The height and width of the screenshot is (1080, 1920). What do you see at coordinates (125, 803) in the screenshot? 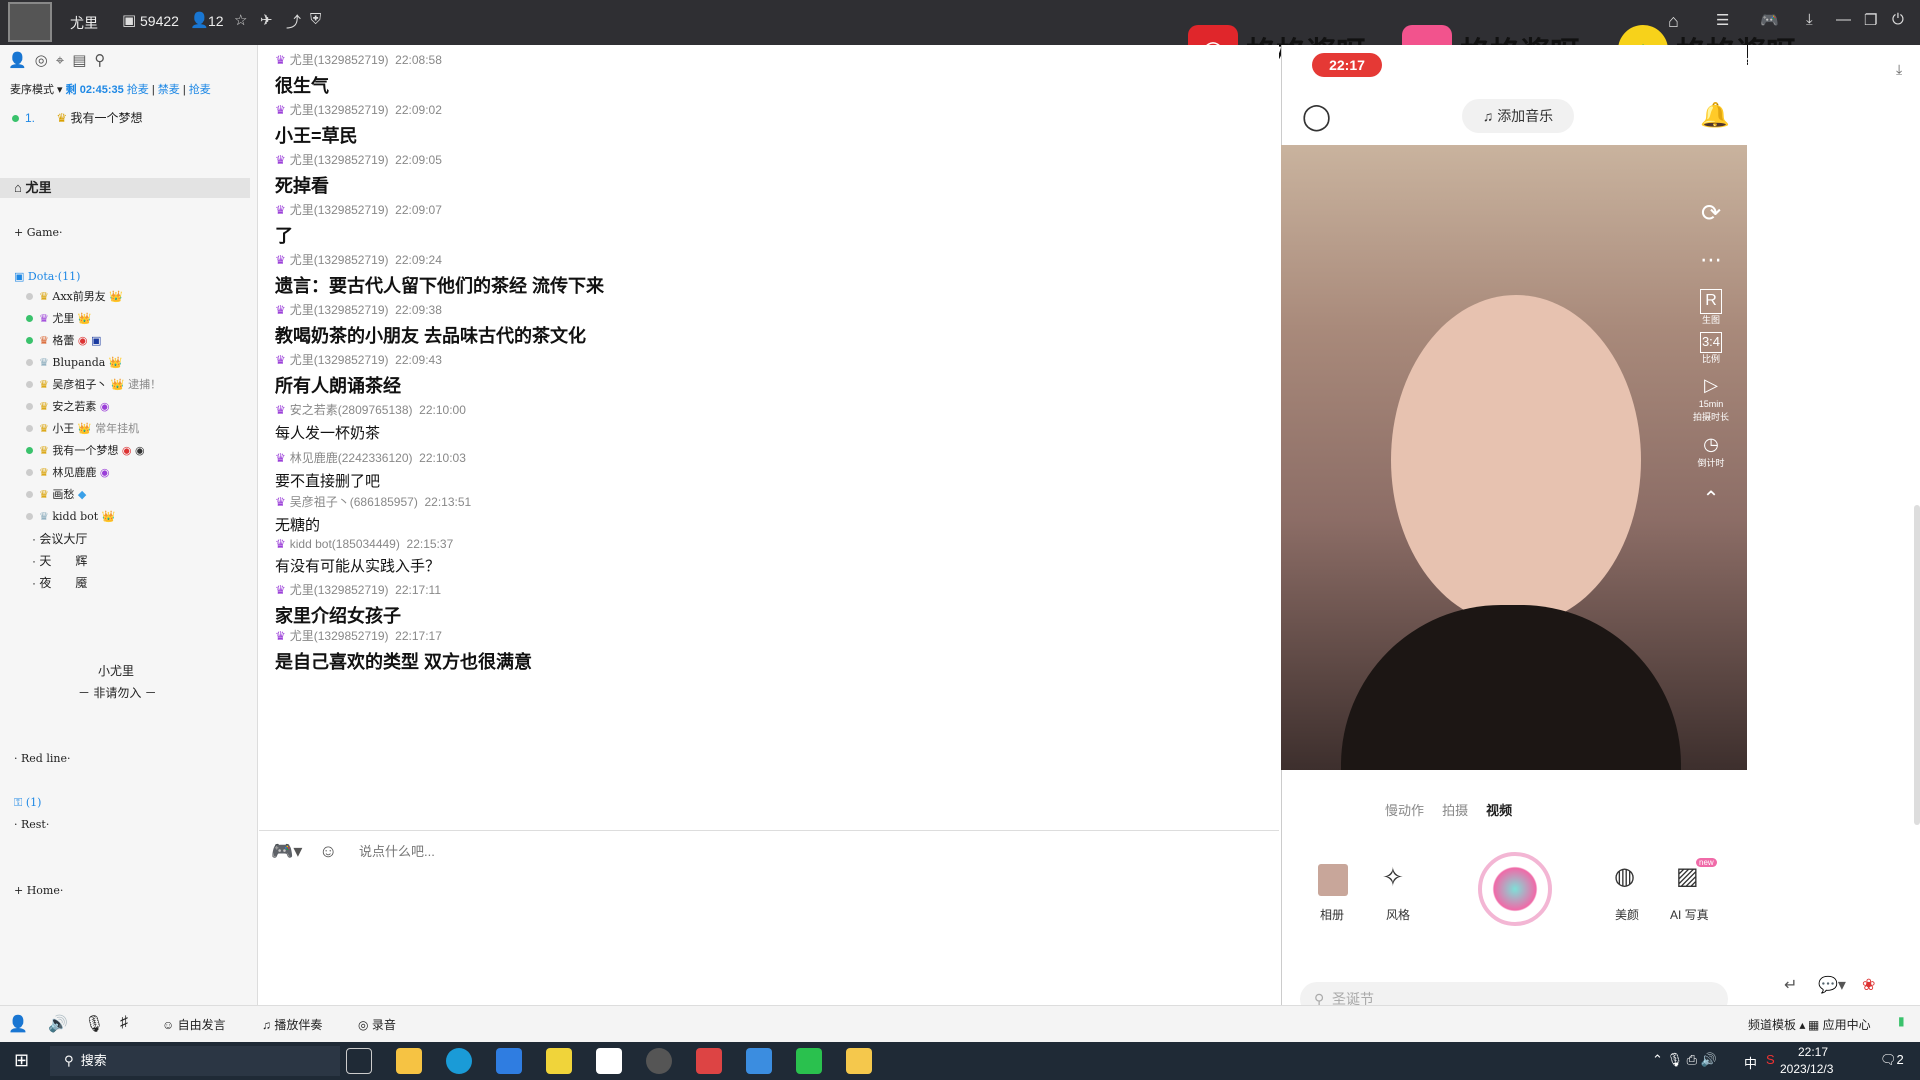
I see `tree-one: ⚿ (1)` at bounding box center [125, 803].